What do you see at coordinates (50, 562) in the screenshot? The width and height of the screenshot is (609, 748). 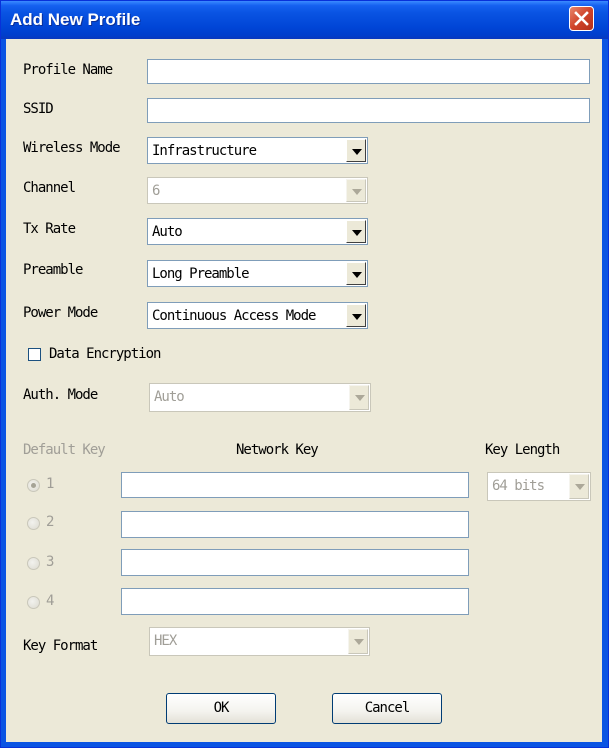 I see `key-3-label: 3` at bounding box center [50, 562].